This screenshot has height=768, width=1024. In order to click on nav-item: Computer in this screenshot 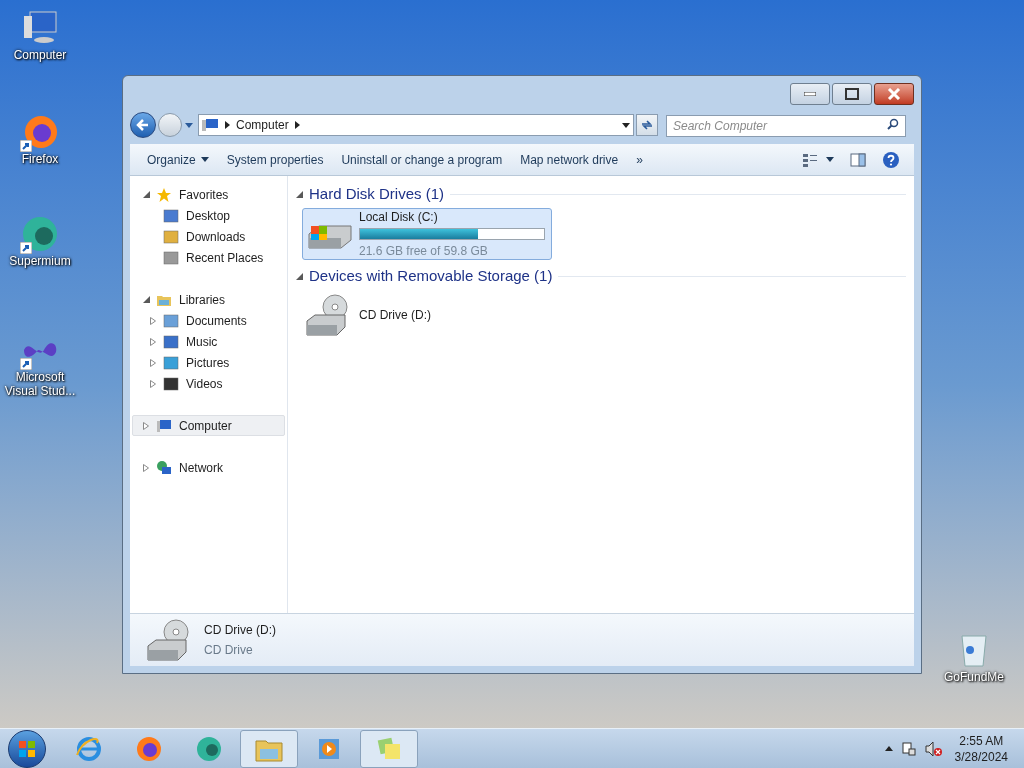, I will do `click(208, 425)`.